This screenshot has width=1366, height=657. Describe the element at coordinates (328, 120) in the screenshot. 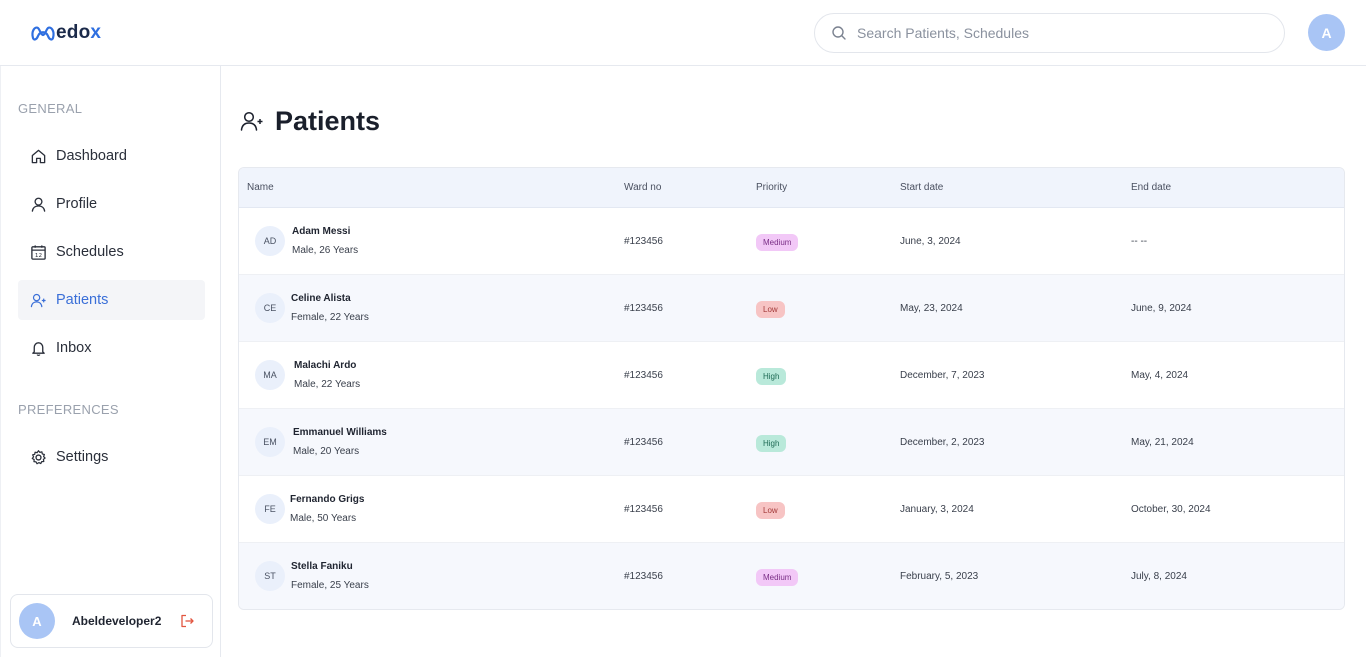

I see `page-title: Patients` at that location.